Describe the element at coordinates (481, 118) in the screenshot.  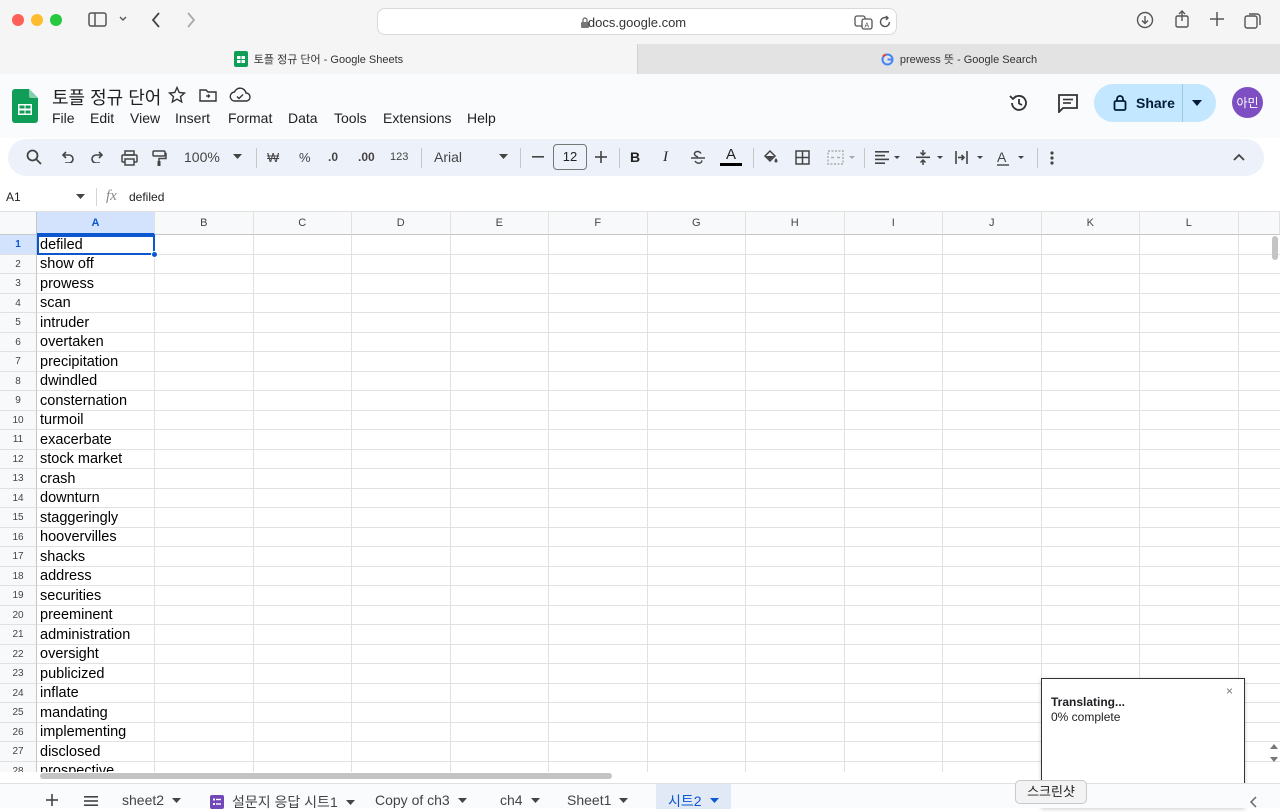
I see `menu-help: Help` at that location.